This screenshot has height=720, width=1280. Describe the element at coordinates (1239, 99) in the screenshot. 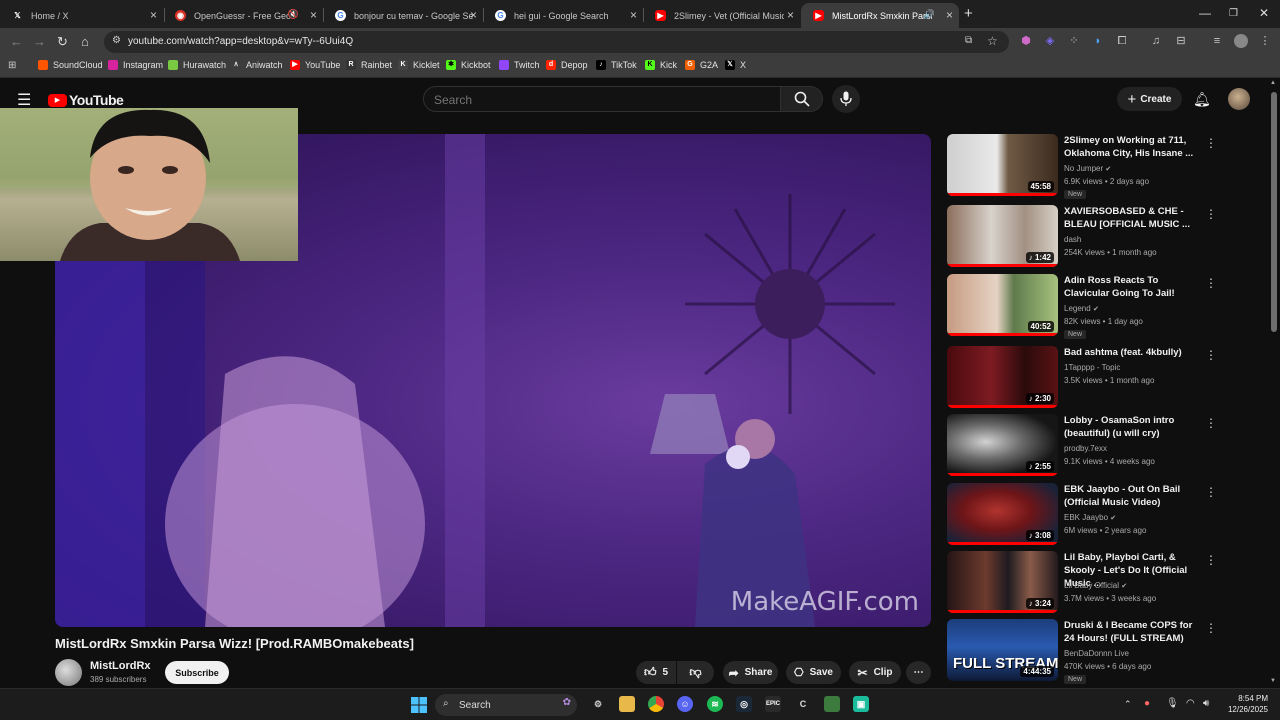

I see `account-avatar` at that location.